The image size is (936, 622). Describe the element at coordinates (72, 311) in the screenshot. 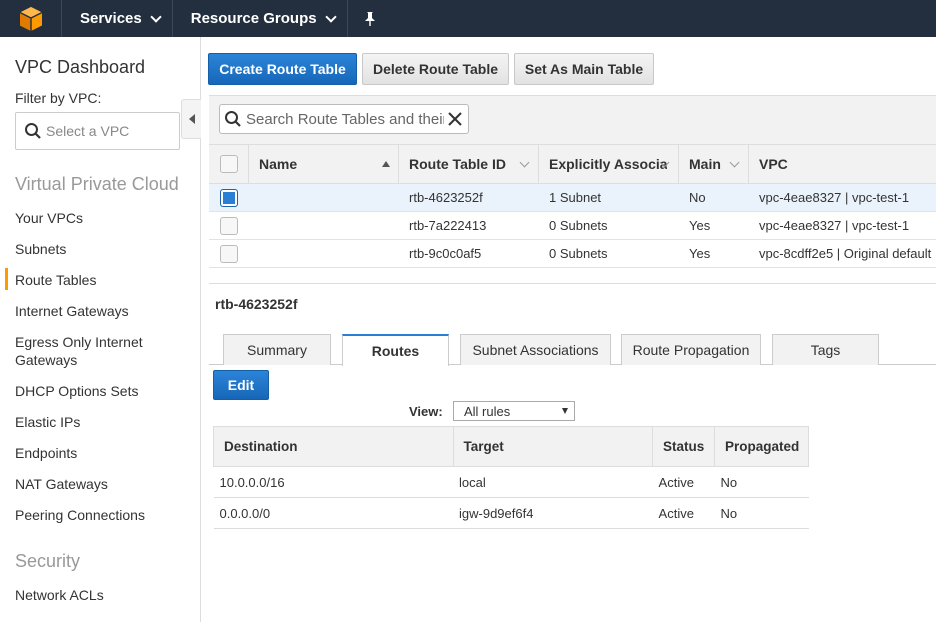

I see `sidebar-item-internet-gateways: Internet Gateways` at that location.